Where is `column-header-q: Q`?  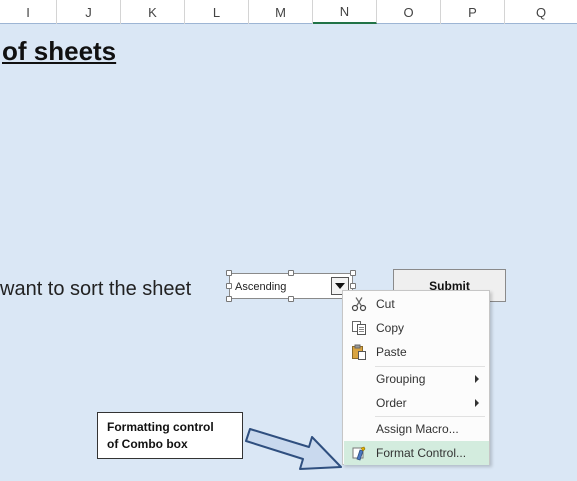
column-header-q: Q is located at coordinates (541, 12).